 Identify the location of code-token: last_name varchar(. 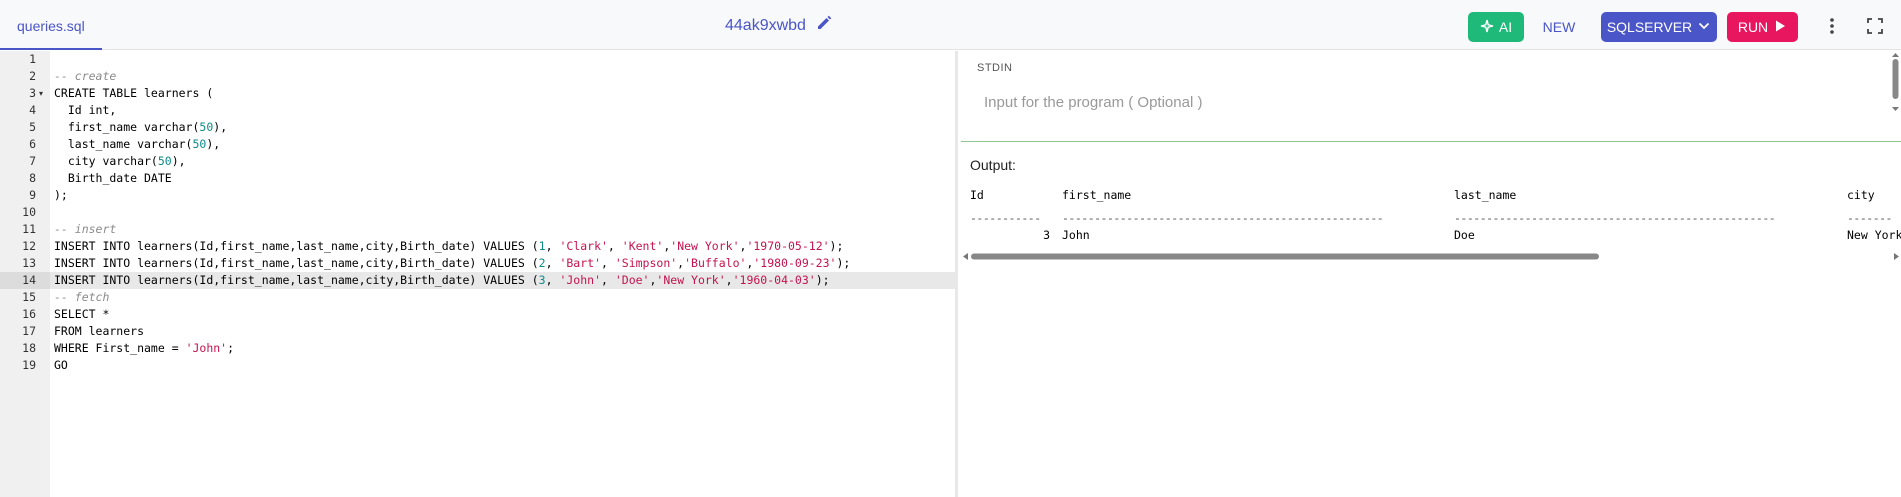
(123, 144).